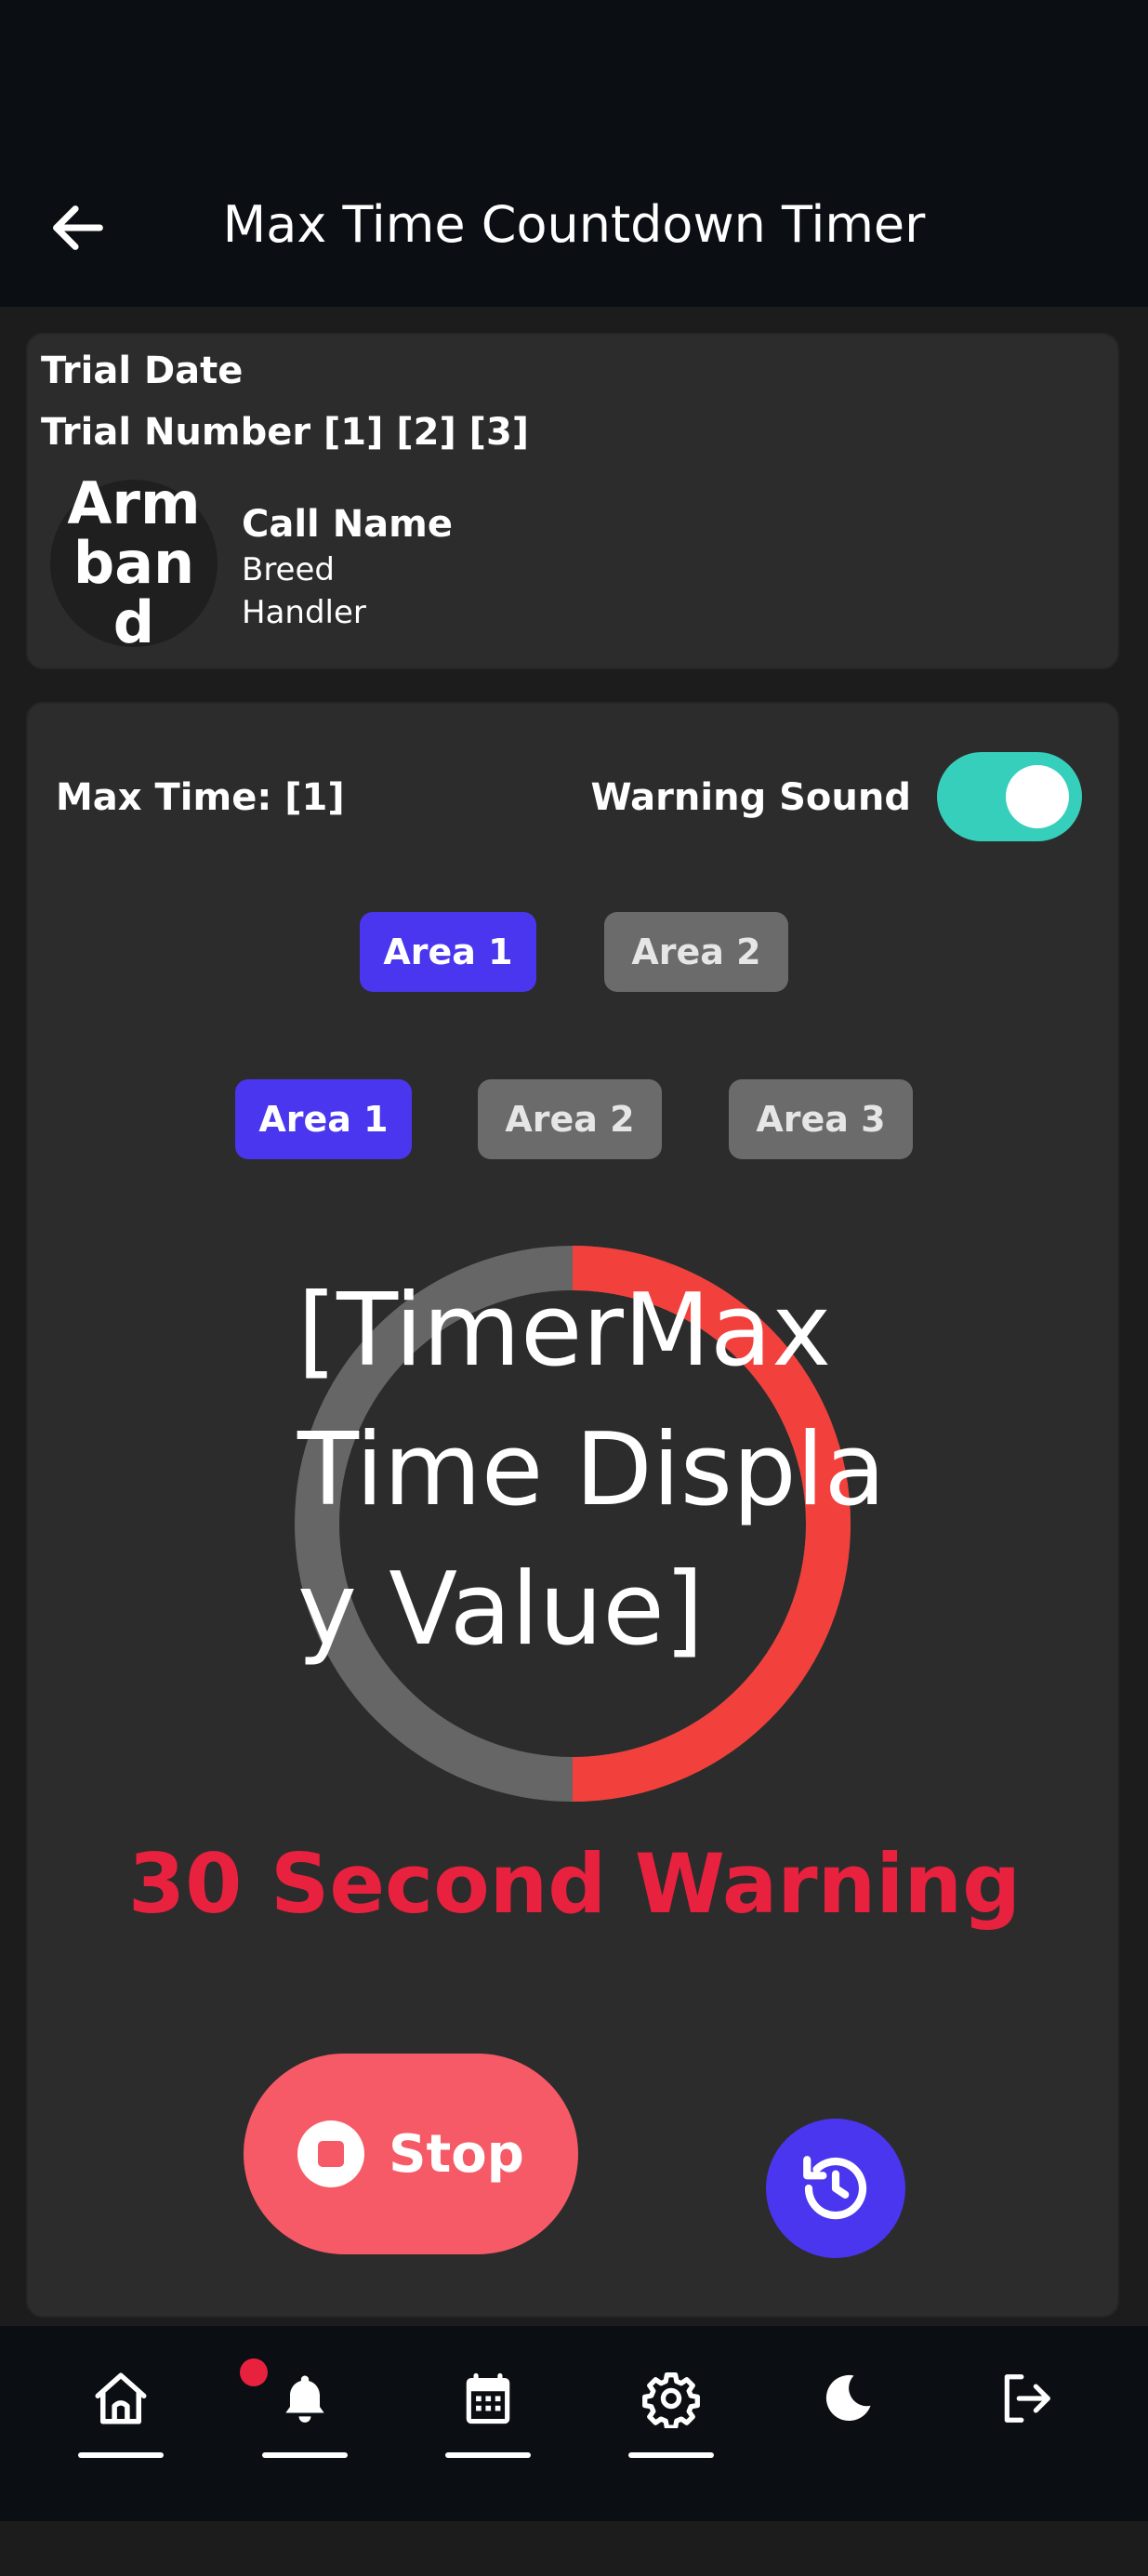 Image resolution: width=1148 pixels, height=2576 pixels. Describe the element at coordinates (176, 432) in the screenshot. I see `trial-number-label: Trial Number` at that location.